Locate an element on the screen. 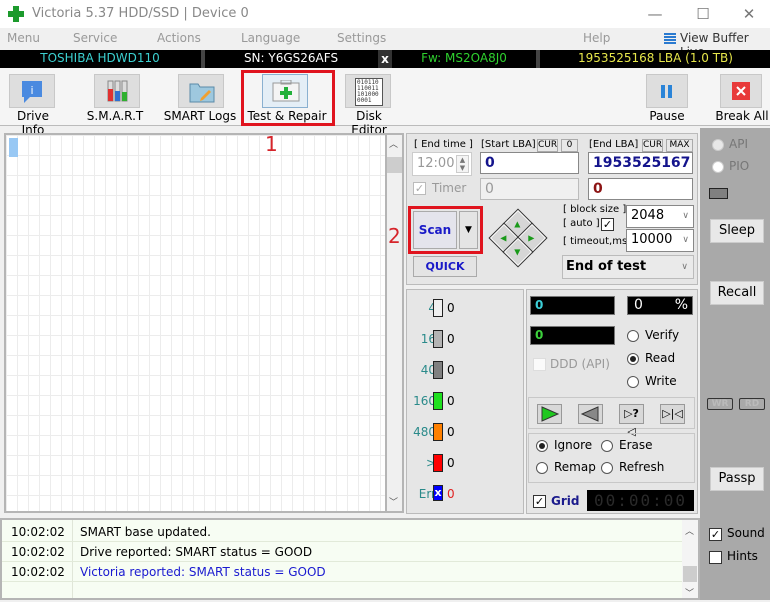 This screenshot has width=770, height=602. read-radio is located at coordinates (633, 359).